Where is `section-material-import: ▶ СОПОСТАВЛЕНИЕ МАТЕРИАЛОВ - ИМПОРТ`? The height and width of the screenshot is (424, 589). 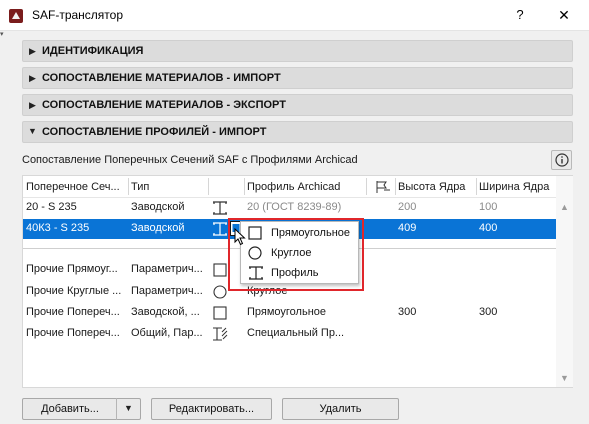
section-material-import: ▶ СОПОСТАВЛЕНИЕ МАТЕРИАЛОВ - ИМПОРТ is located at coordinates (297, 78).